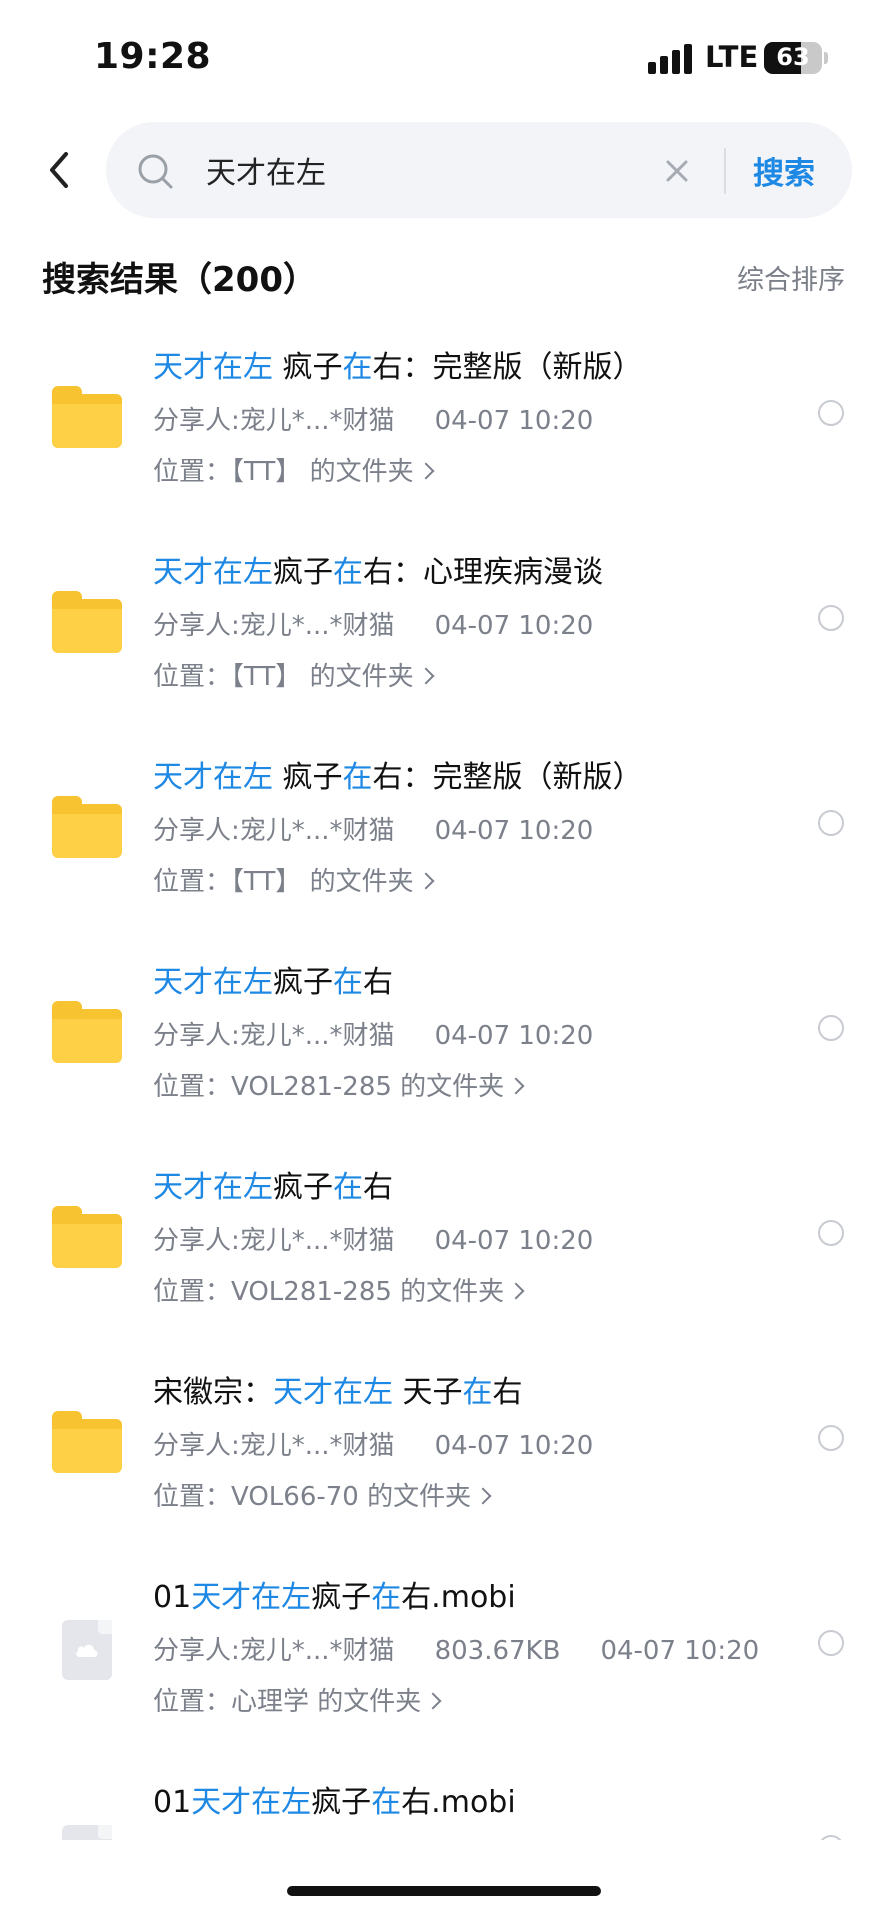  I want to click on sort-button: 综合排序, so click(791, 277).